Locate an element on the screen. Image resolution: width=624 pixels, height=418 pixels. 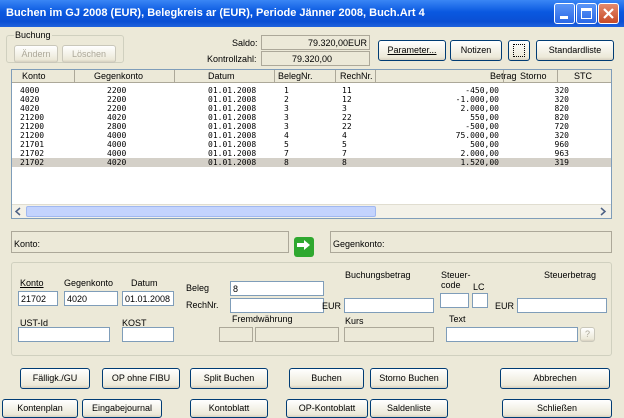
table-row: 21702 4000 01.01.2008 7 7 2.000,00 963 is located at coordinates (311, 153).